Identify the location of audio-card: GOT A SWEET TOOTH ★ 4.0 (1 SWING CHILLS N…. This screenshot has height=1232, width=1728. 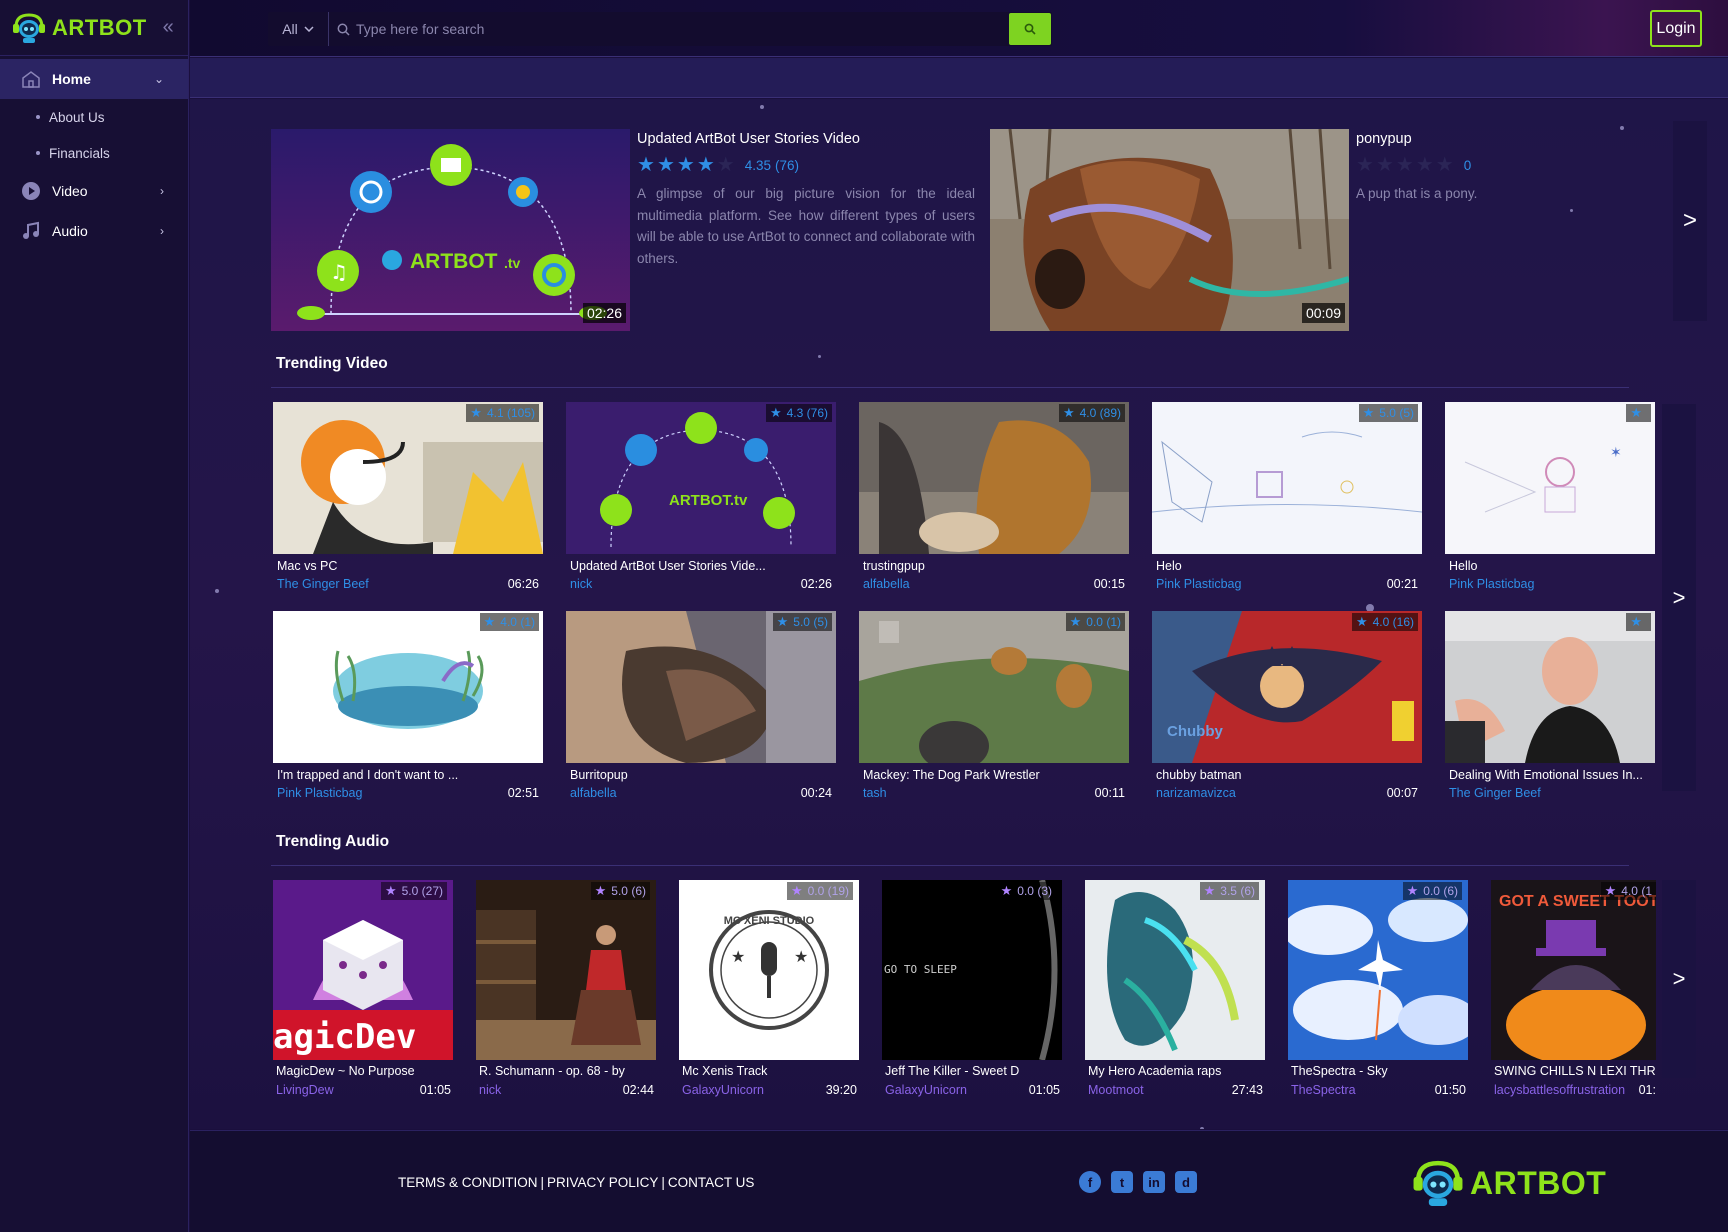
(1573, 990).